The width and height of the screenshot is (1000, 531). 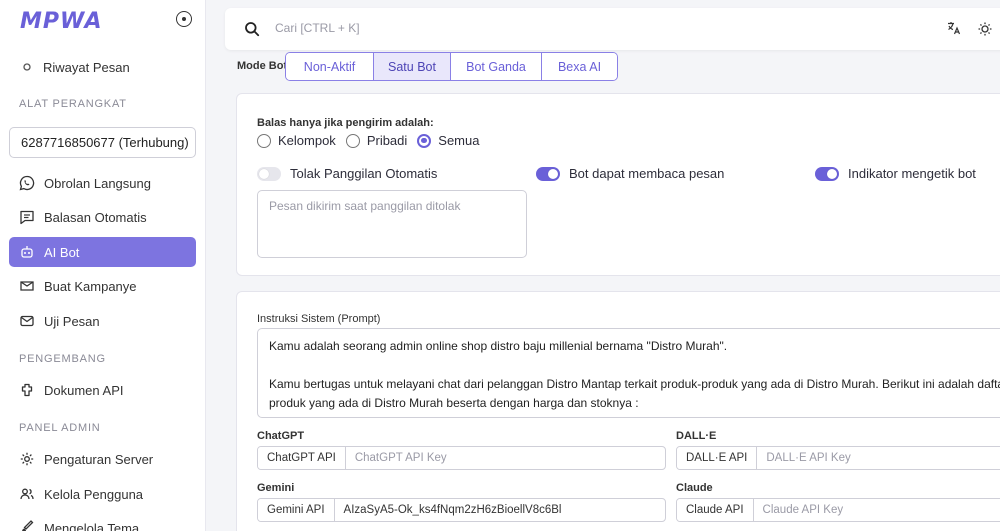 I want to click on sidebar-item-api-docs: Dokumen API, so click(x=102, y=390).